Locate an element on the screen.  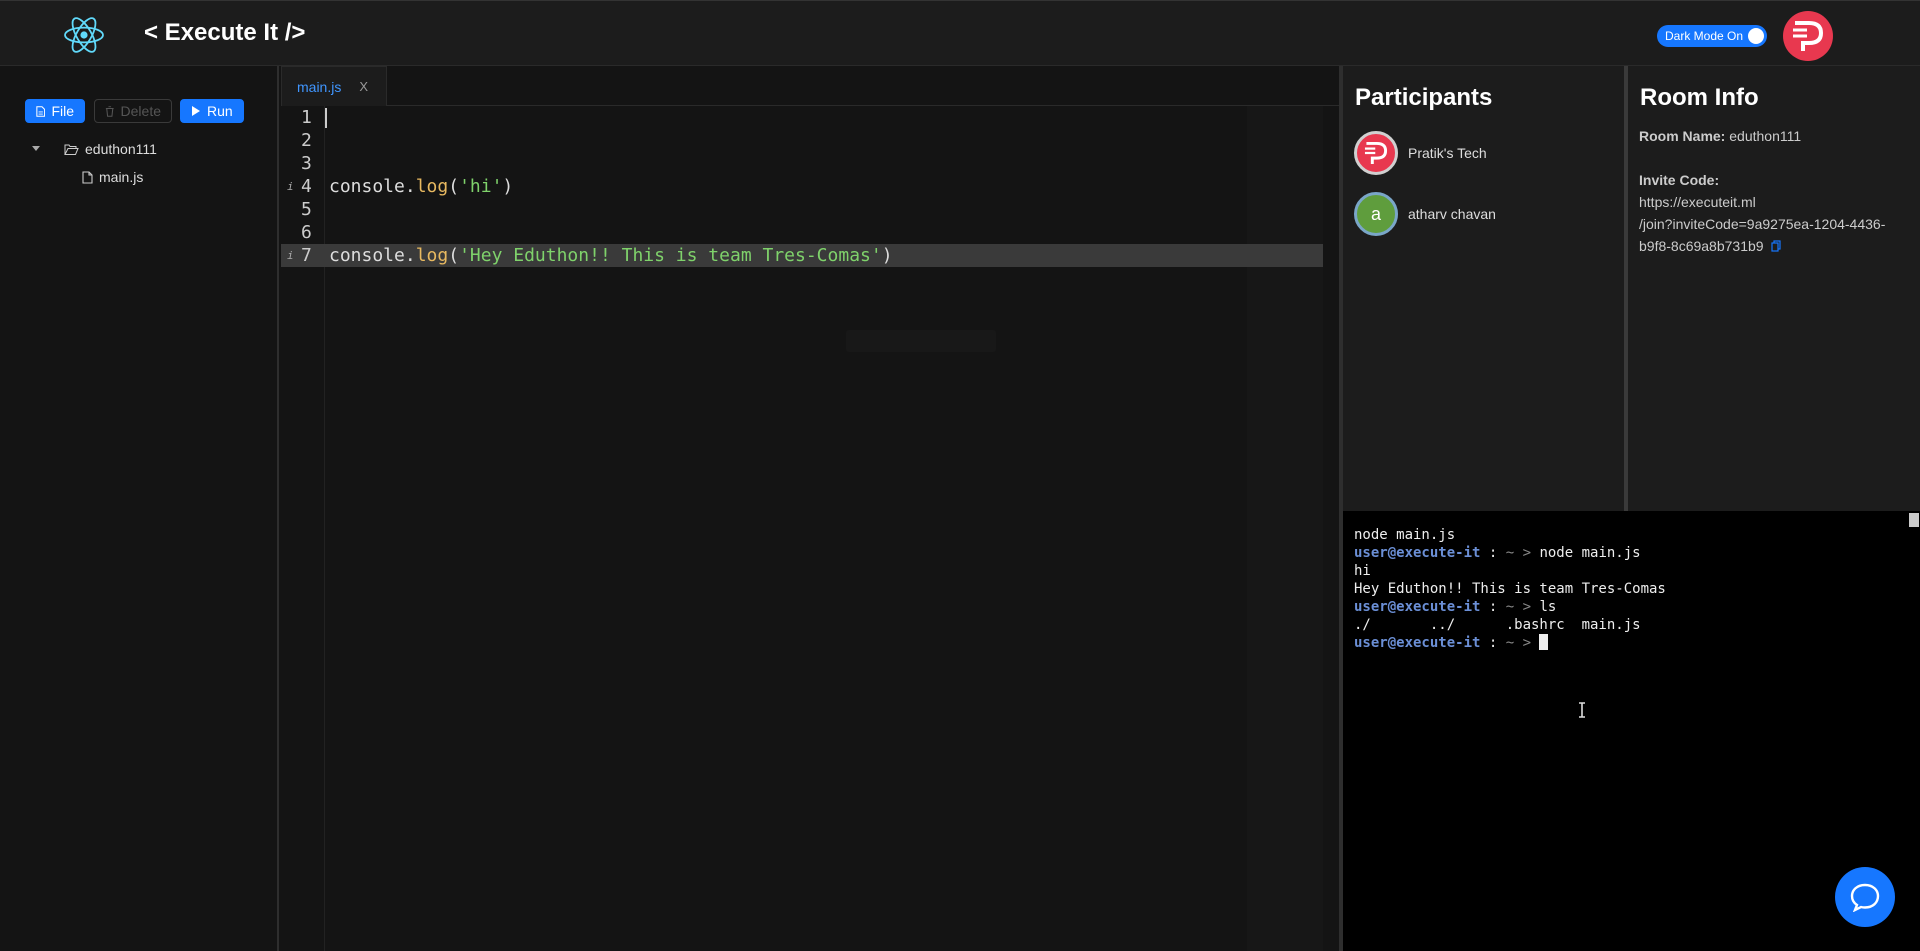
run-button-label: Run is located at coordinates (220, 111).